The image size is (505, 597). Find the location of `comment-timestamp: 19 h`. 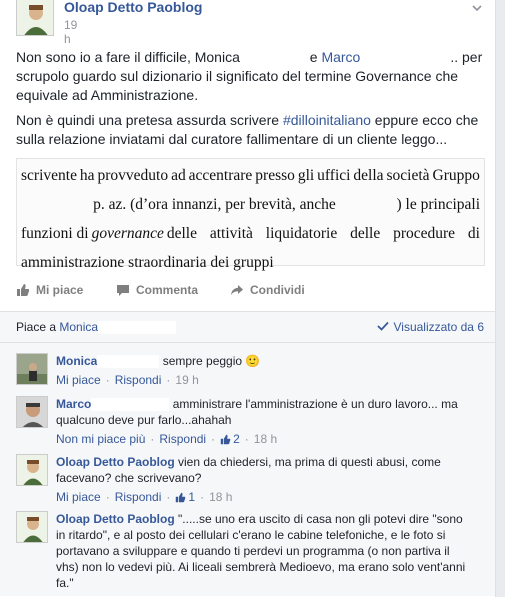

comment-timestamp: 19 h is located at coordinates (186, 380).